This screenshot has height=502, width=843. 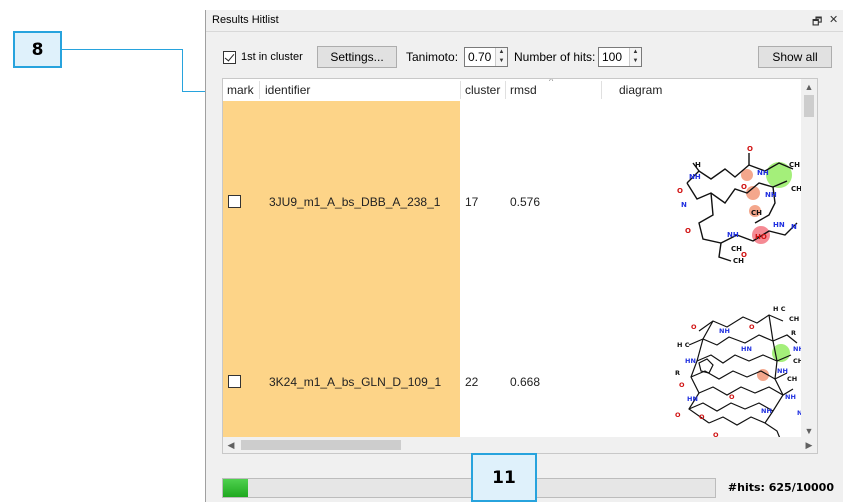 I want to click on close-icon: ✕, so click(x=833, y=19).